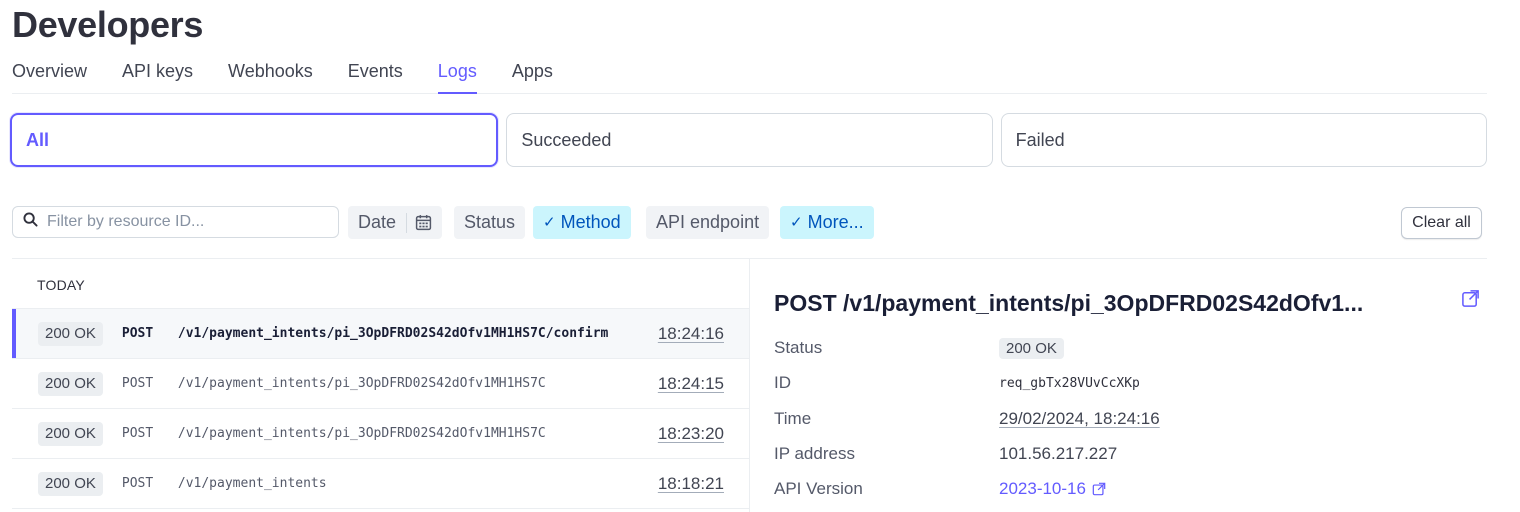 The image size is (1520, 512). Describe the element at coordinates (252, 483) in the screenshot. I see `request-path: /v1/payment_intents` at that location.